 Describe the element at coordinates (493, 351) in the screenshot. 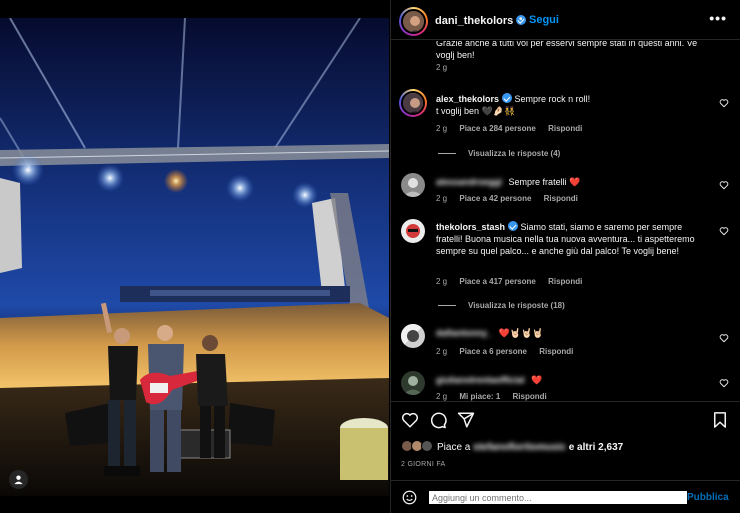

I see `comment-likes: Piace a 6 persone` at that location.